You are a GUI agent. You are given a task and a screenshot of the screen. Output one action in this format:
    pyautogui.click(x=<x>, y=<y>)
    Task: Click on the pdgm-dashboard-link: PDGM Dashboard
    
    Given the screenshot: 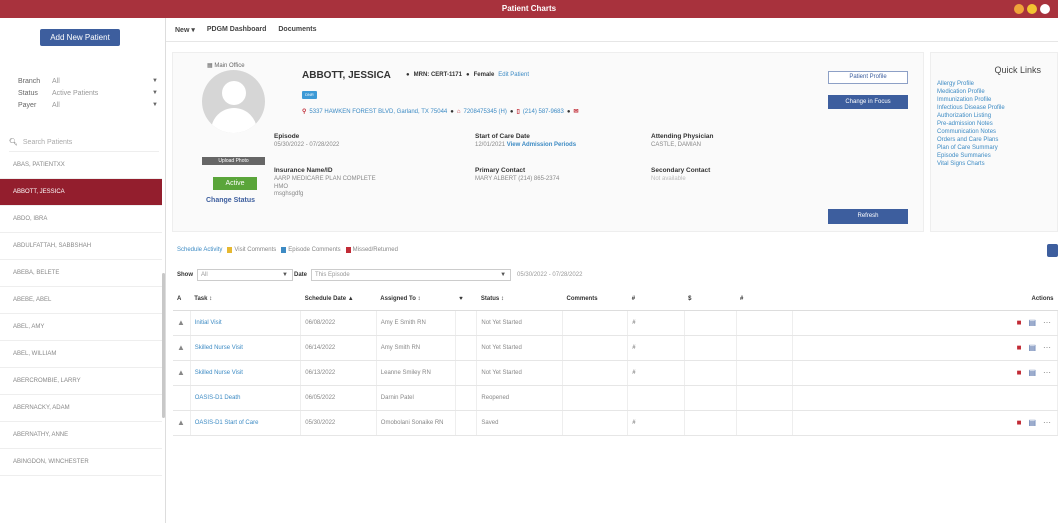 What is the action you would take?
    pyautogui.click(x=237, y=29)
    